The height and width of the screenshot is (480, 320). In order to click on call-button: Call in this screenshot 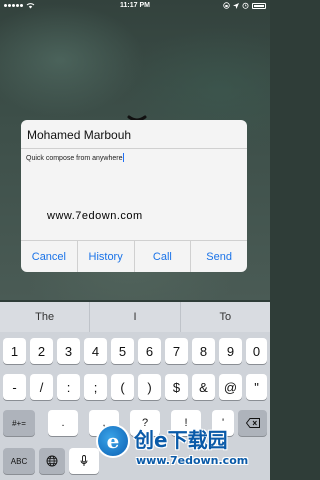, I will do `click(163, 256)`.